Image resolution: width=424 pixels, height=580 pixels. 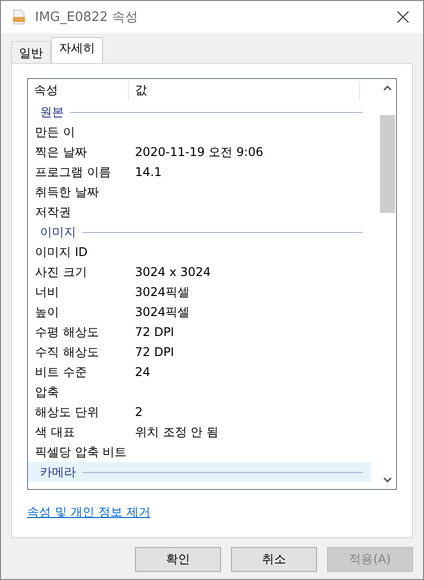 What do you see at coordinates (47, 292) in the screenshot?
I see `property-name: 너비` at bounding box center [47, 292].